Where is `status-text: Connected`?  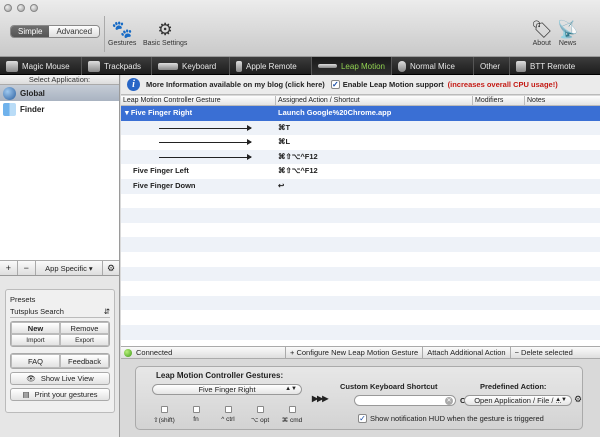
status-text: Connected is located at coordinates (154, 352).